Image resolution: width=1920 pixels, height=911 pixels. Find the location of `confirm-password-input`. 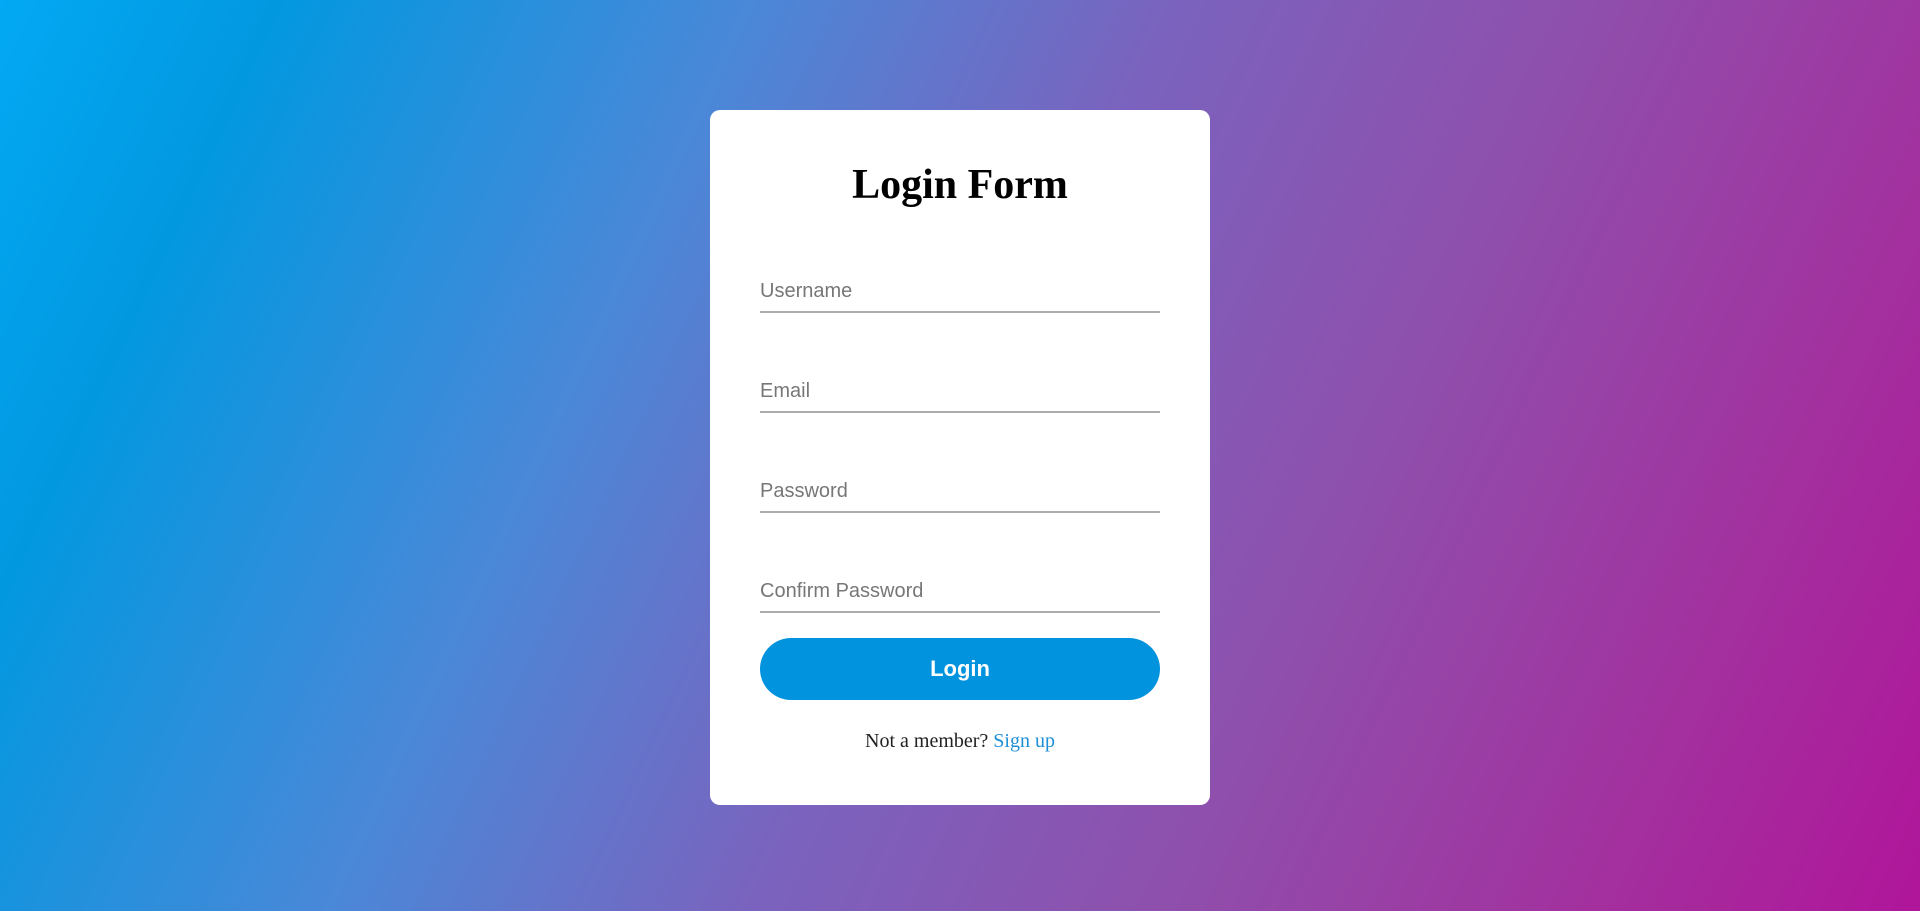

confirm-password-input is located at coordinates (960, 587).